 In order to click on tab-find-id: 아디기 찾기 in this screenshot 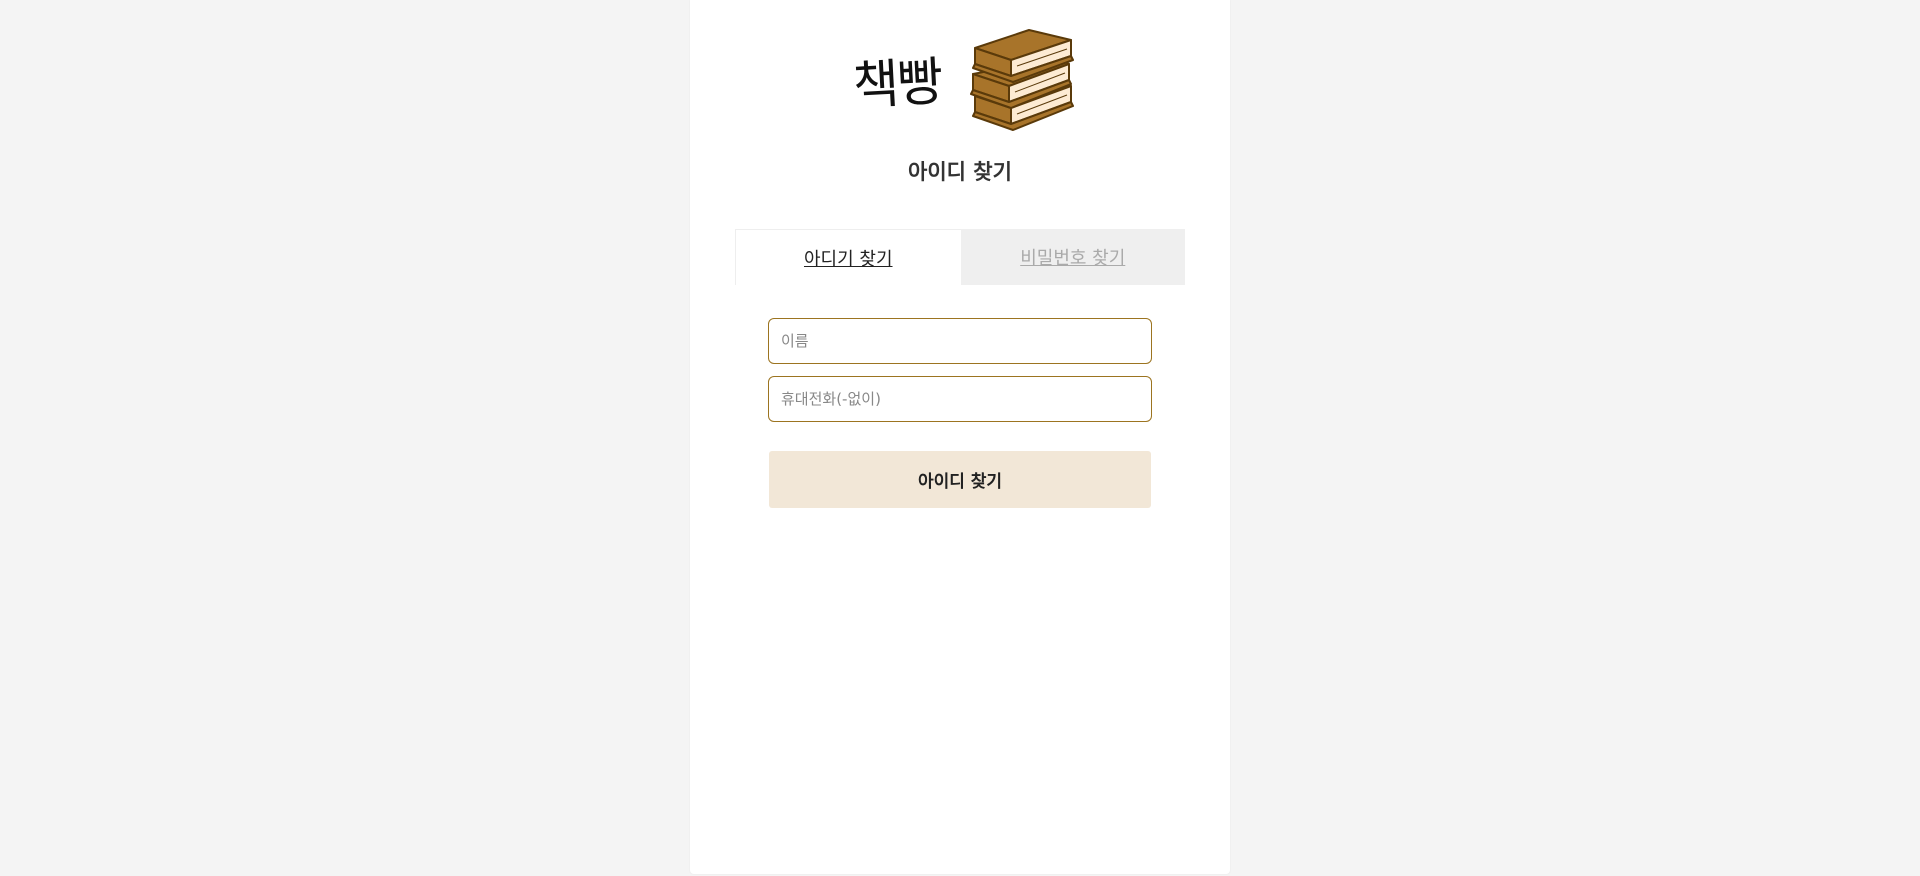, I will do `click(848, 257)`.